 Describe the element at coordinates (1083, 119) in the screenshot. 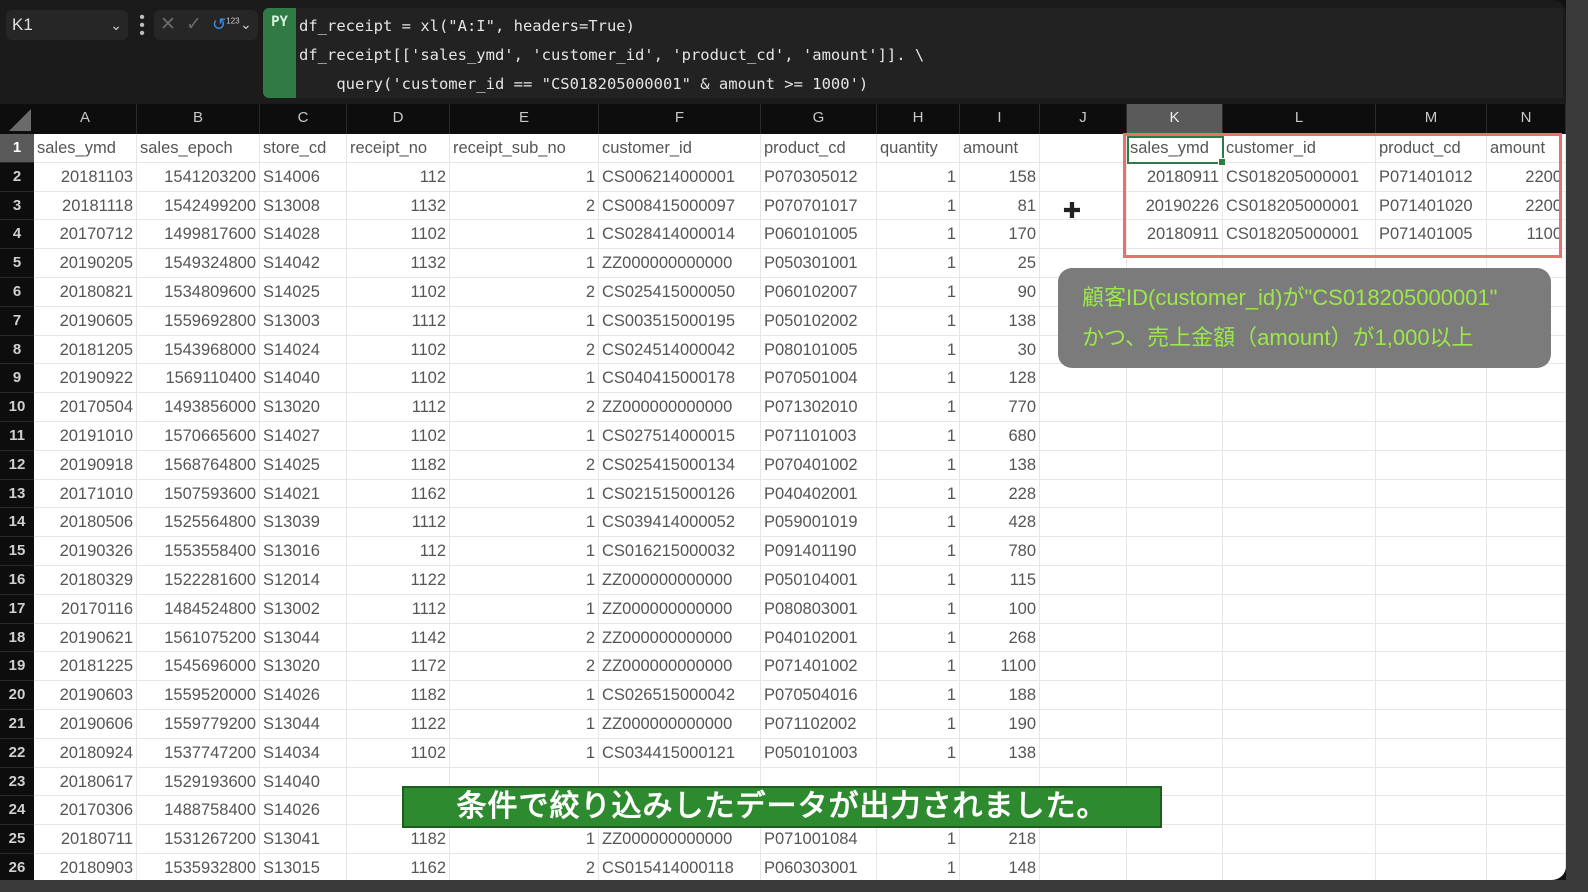

I see `column-header-j: J` at that location.